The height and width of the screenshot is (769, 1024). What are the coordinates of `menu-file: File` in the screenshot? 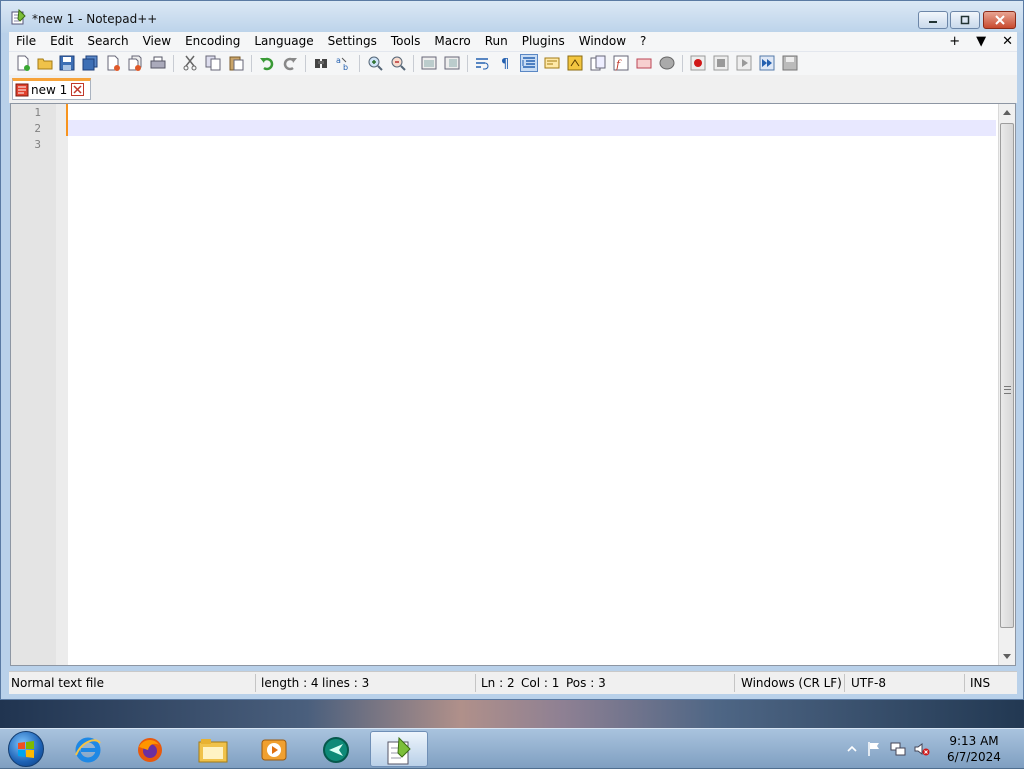 It's located at (26, 41).